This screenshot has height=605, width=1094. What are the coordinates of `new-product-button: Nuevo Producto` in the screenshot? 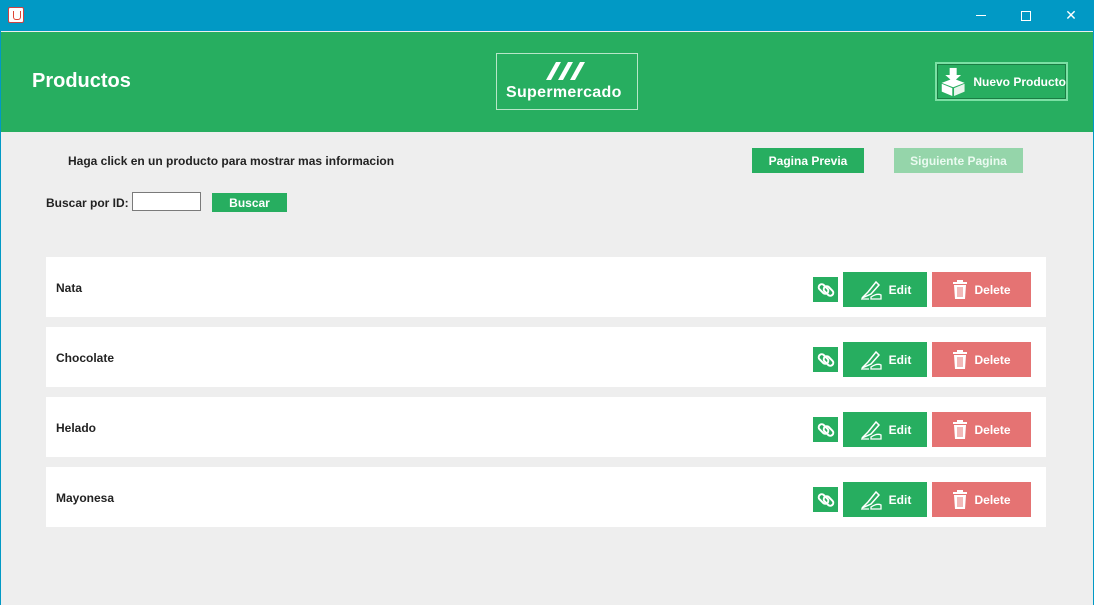 It's located at (1001, 81).